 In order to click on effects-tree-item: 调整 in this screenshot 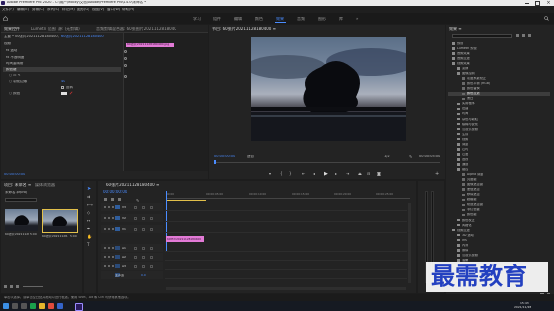, I will do `click(499, 144)`.